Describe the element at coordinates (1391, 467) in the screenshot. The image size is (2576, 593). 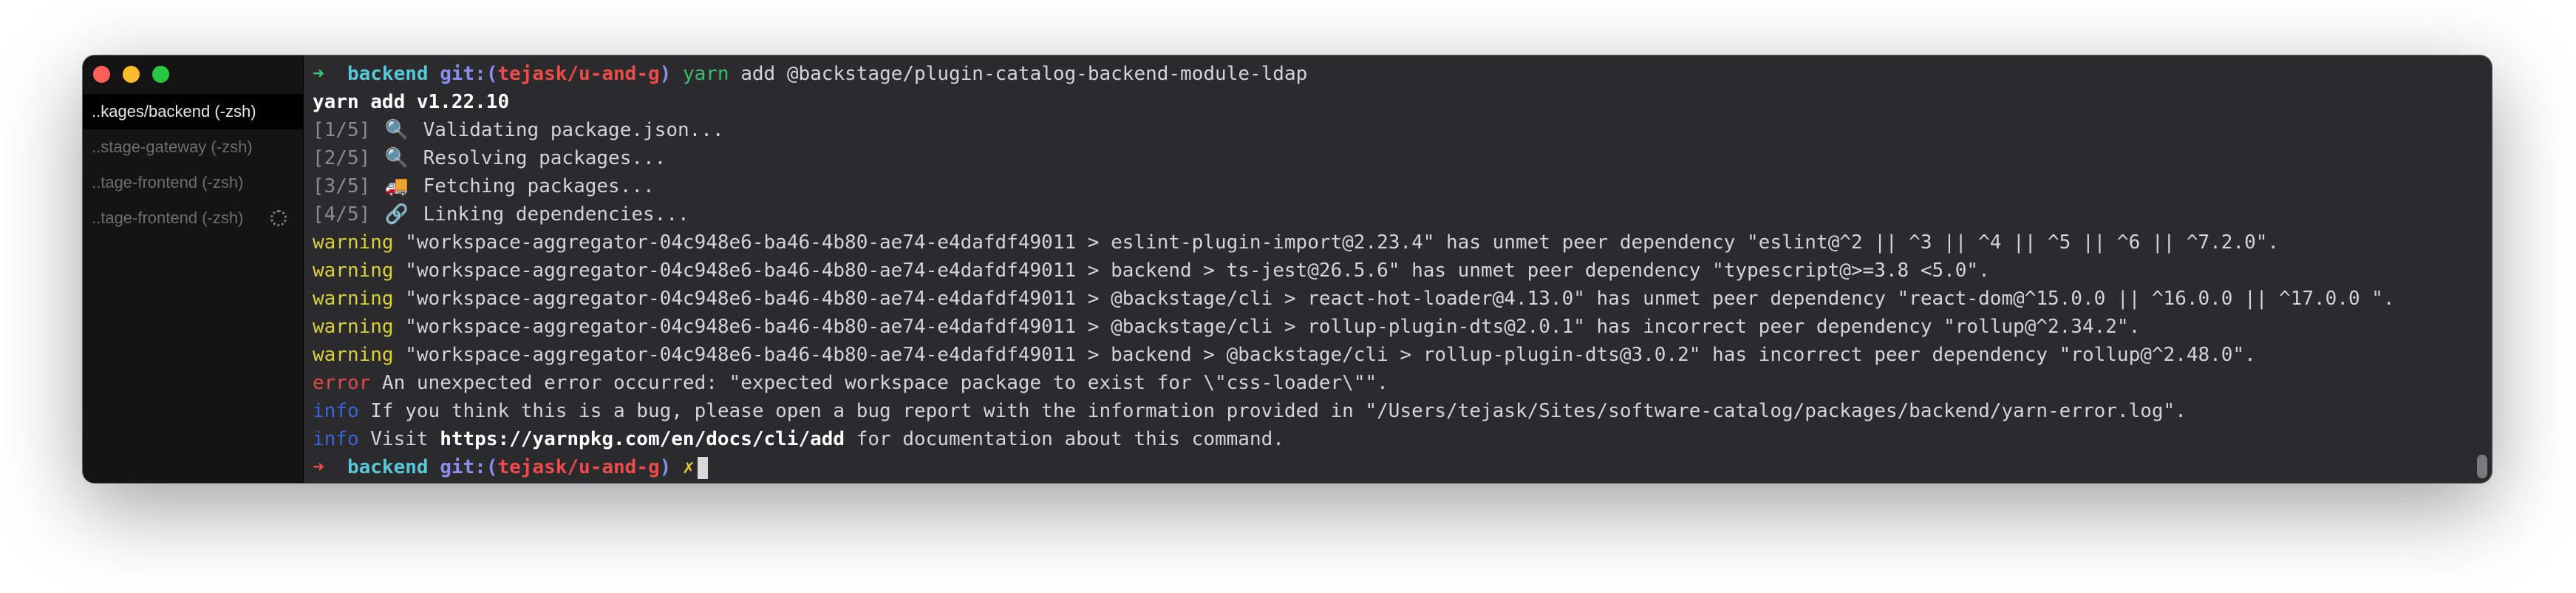
I see `prompt-line: ➜ backend git:(tejask/u-and-g) ✗` at that location.